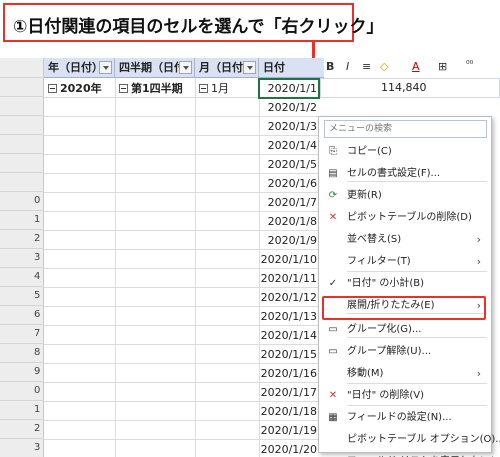 The width and height of the screenshot is (500, 457). Describe the element at coordinates (289, 183) in the screenshot. I see `cell-date: 2020/1/6` at that location.